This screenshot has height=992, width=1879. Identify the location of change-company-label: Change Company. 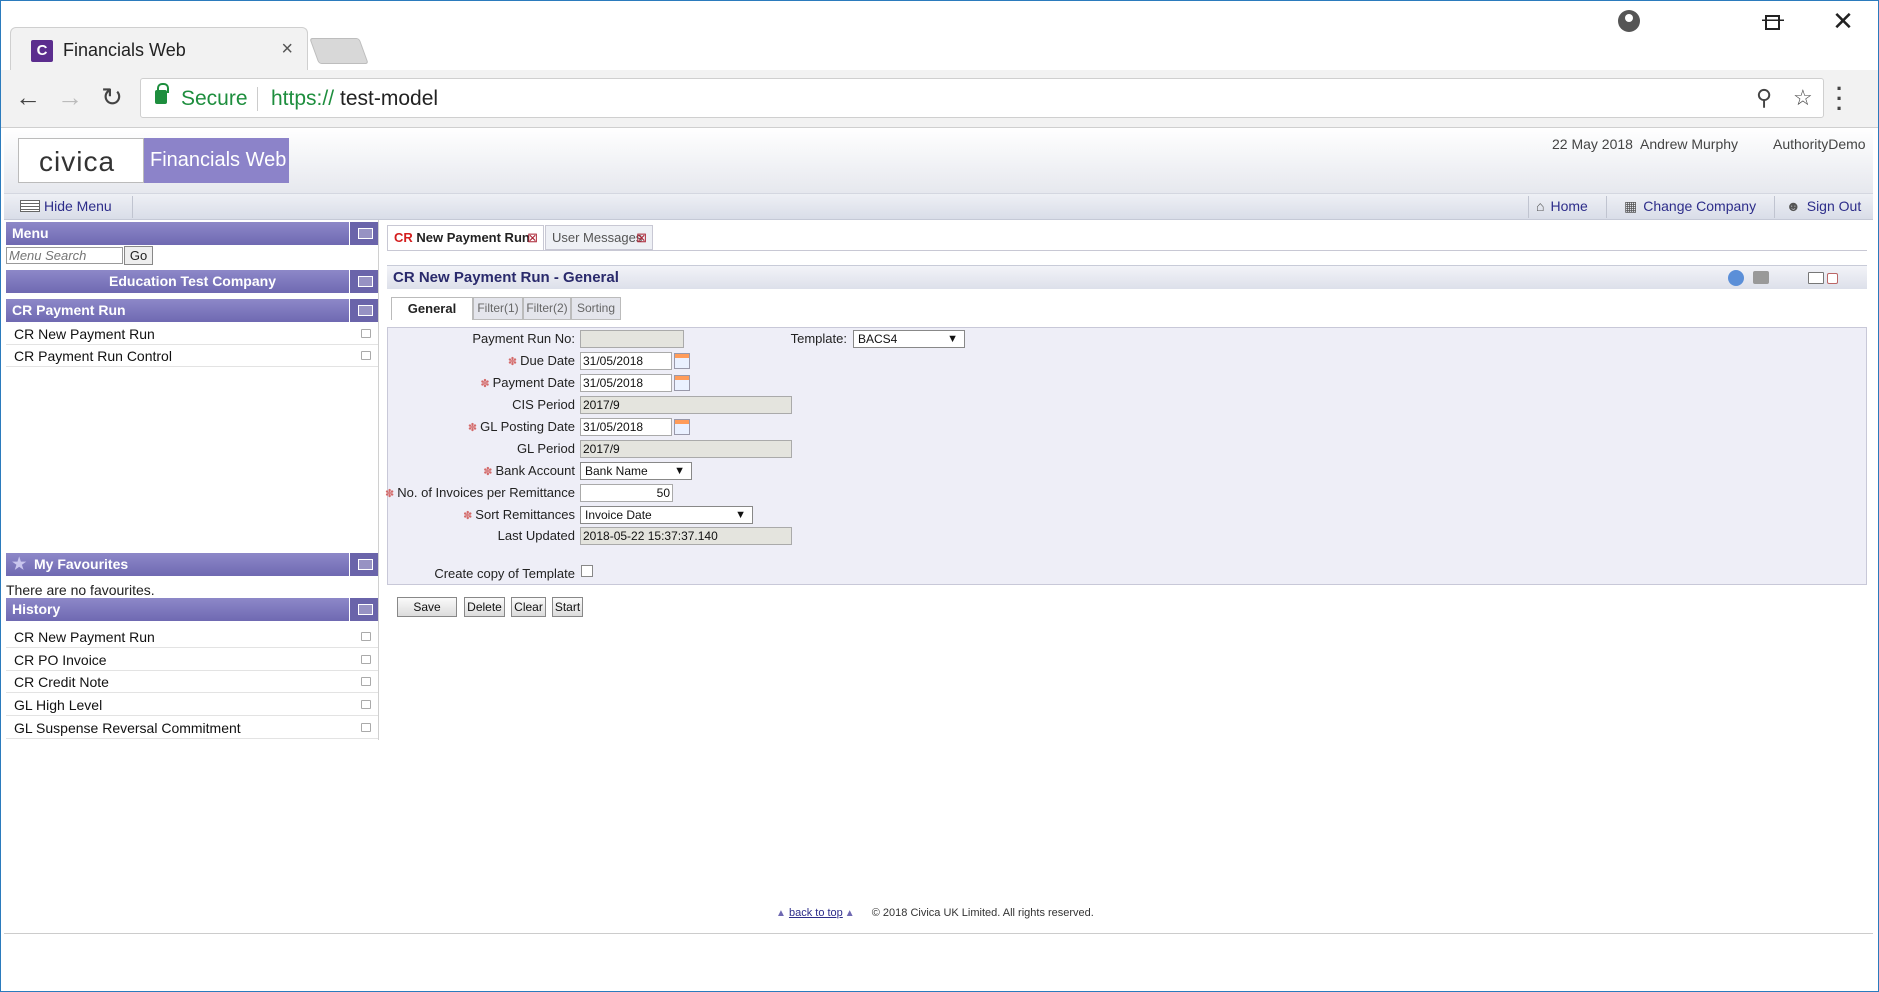
(1700, 206).